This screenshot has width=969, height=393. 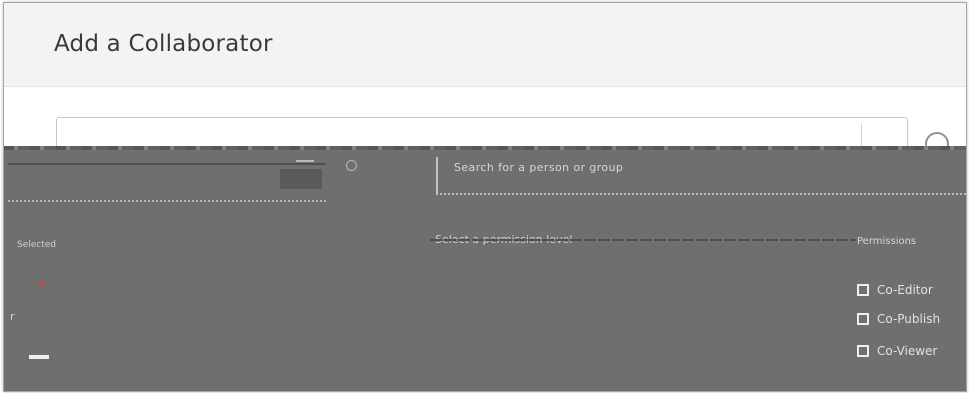 What do you see at coordinates (905, 290) in the screenshot?
I see `permission-option-label: Co-Editor` at bounding box center [905, 290].